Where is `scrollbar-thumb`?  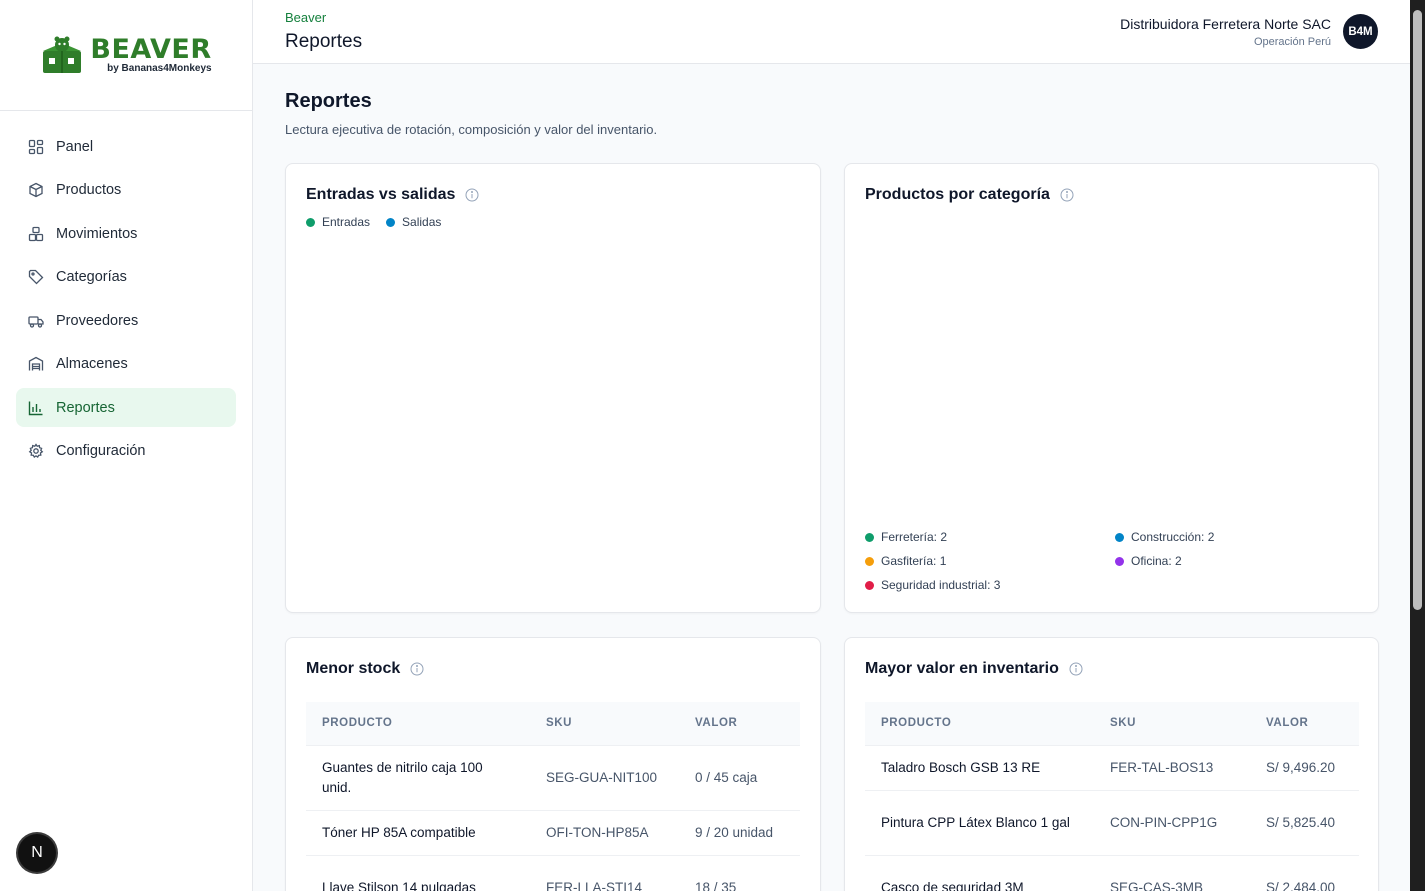 scrollbar-thumb is located at coordinates (1417, 310).